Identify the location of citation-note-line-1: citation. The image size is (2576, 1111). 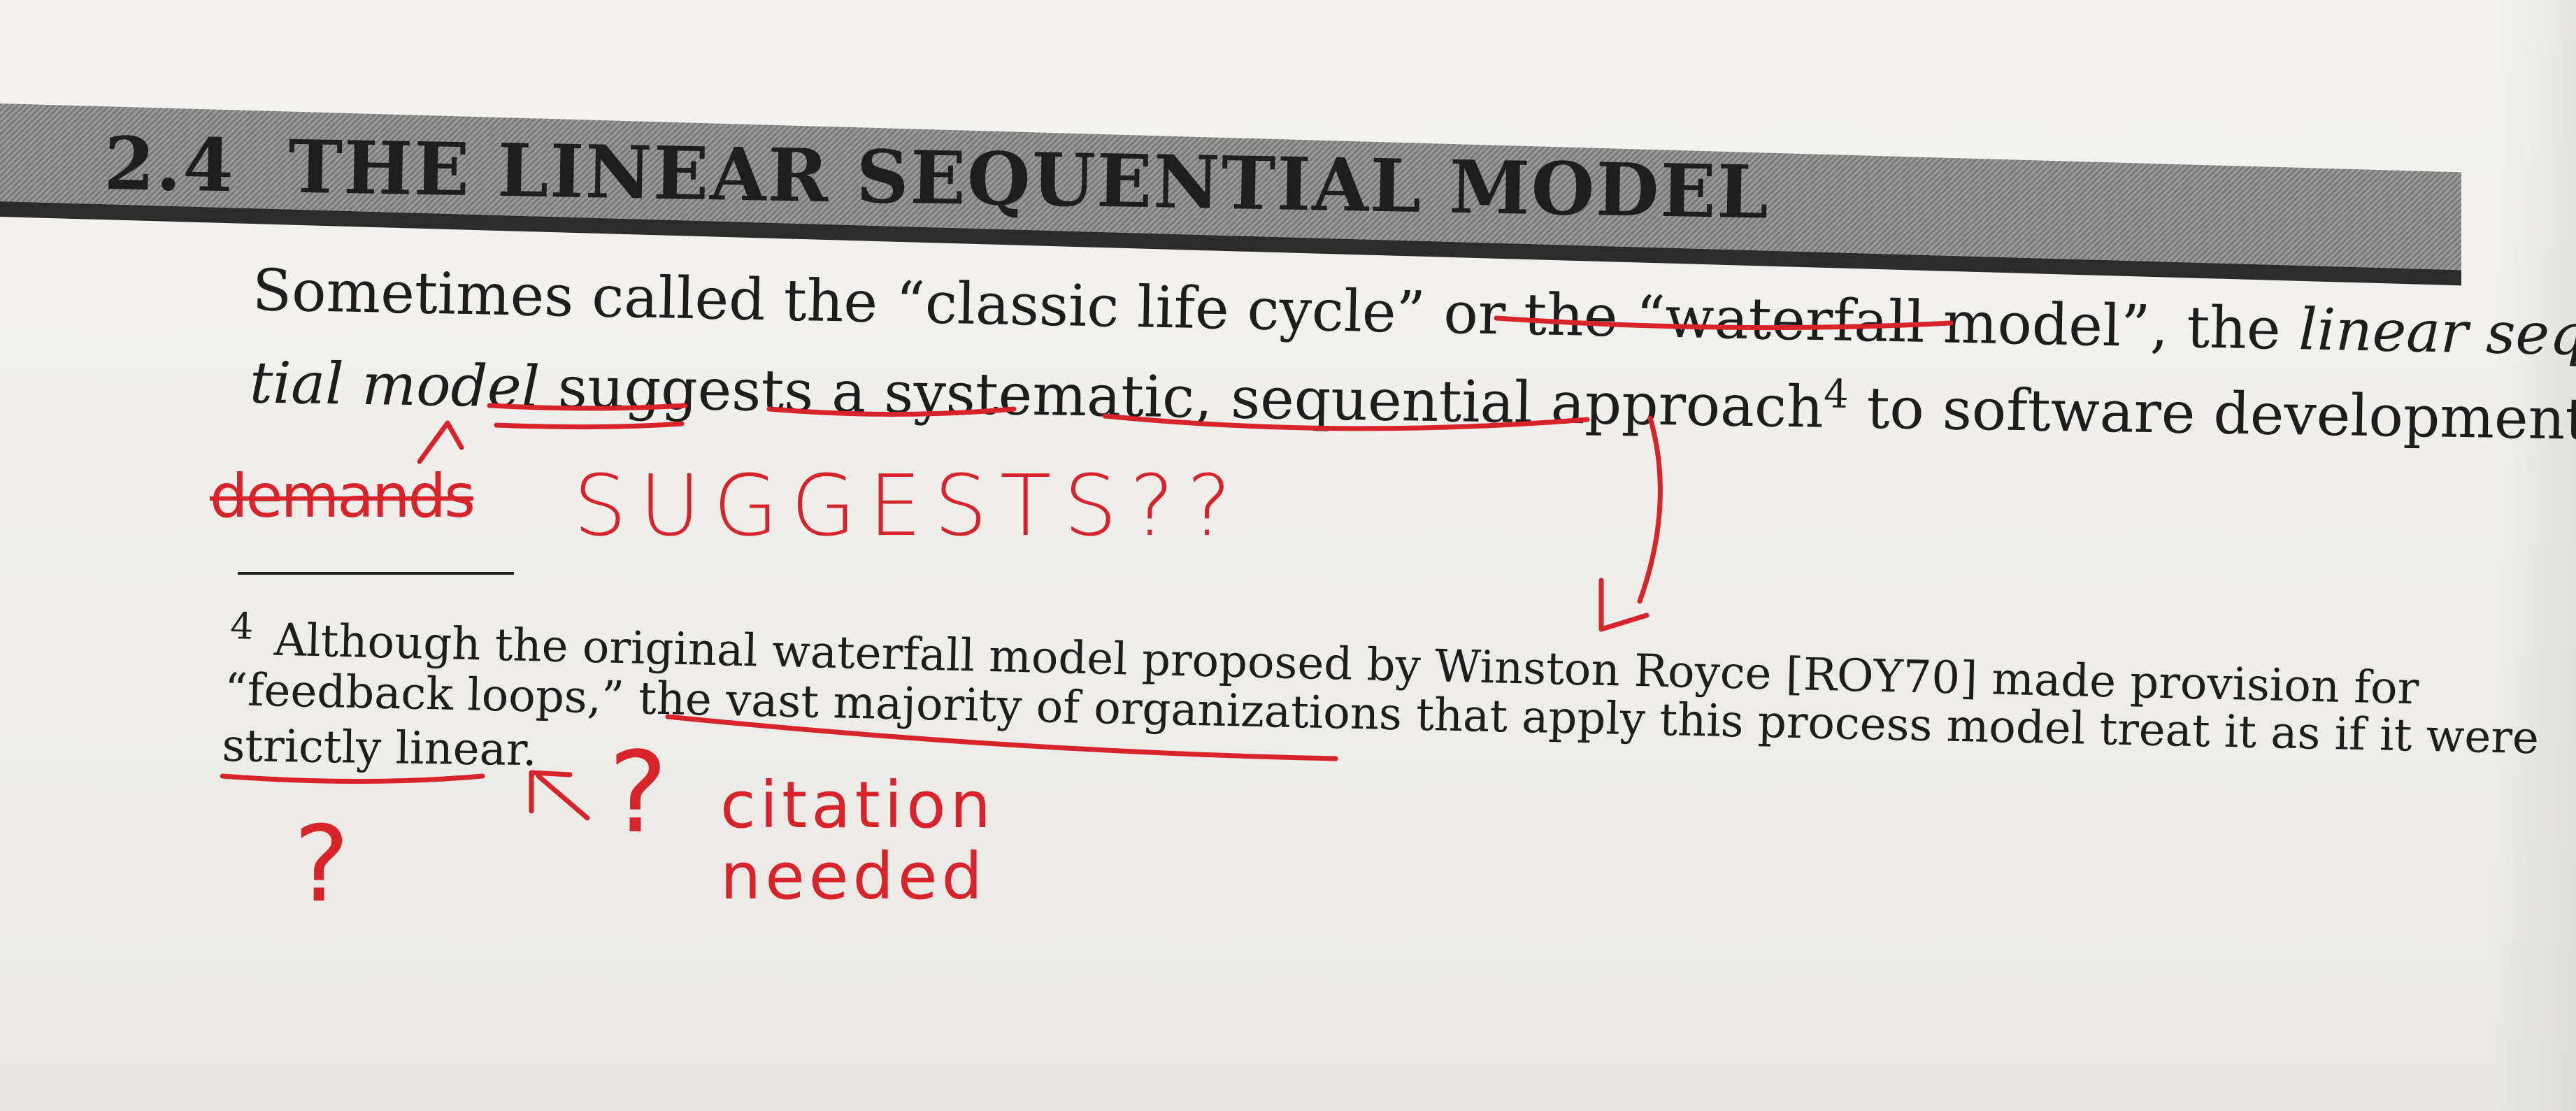
(857, 805).